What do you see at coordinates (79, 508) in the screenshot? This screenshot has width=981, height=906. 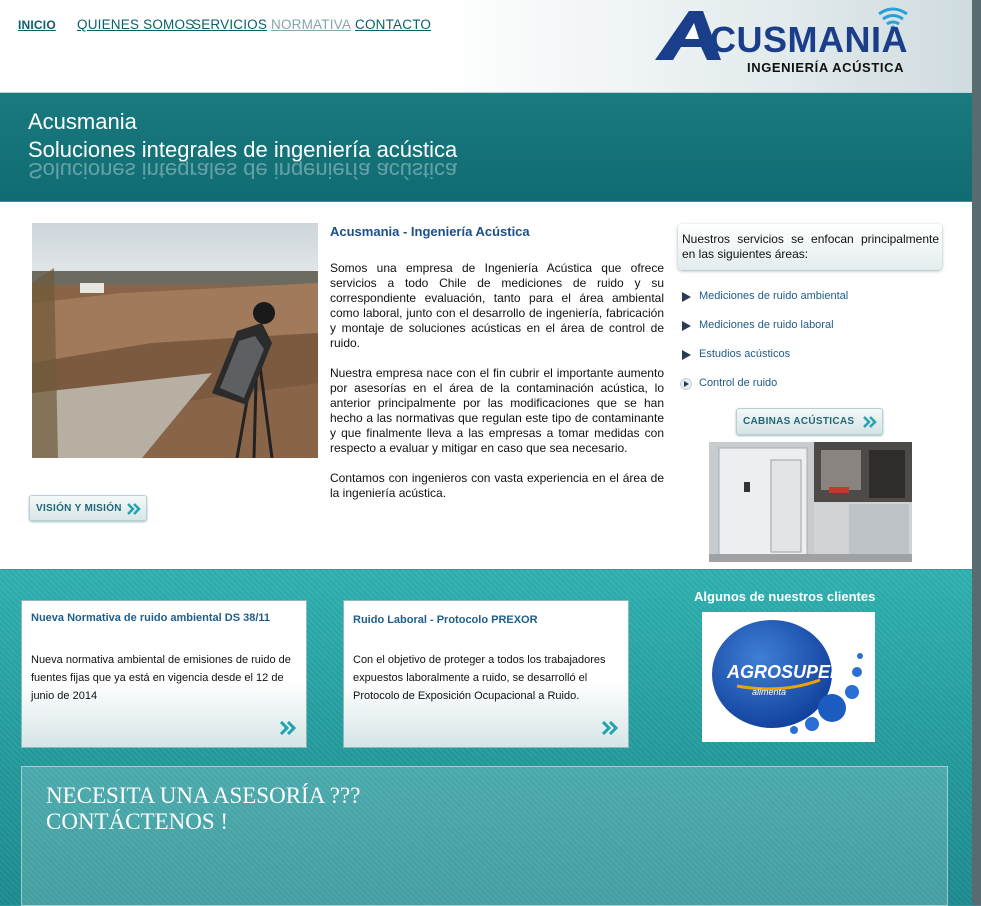 I see `vision-mision-label: VISIÓN Y MISIÓN` at bounding box center [79, 508].